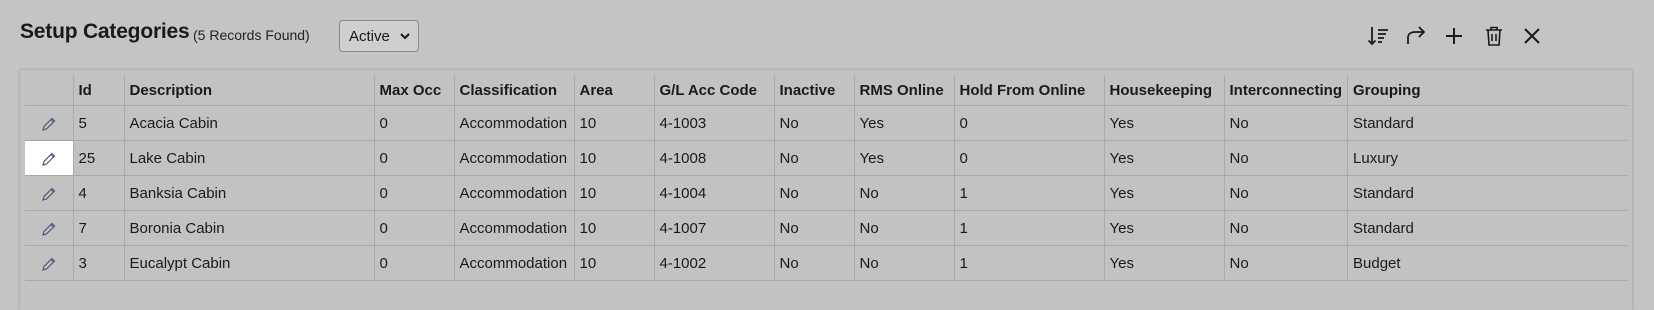  Describe the element at coordinates (248, 228) in the screenshot. I see `cell-description: Boronia Cabin` at that location.